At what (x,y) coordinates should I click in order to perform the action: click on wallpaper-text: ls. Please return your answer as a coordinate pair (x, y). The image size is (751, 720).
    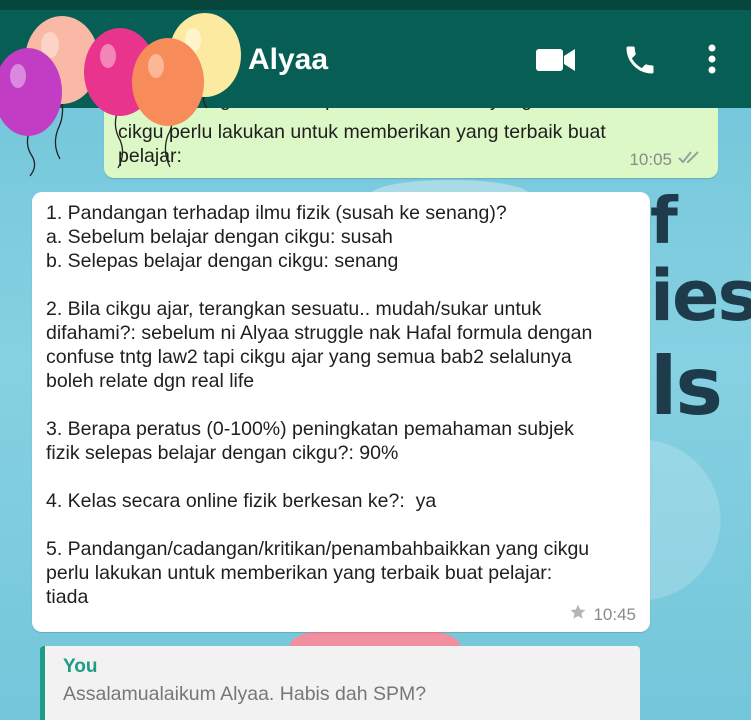
    Looking at the image, I should click on (686, 386).